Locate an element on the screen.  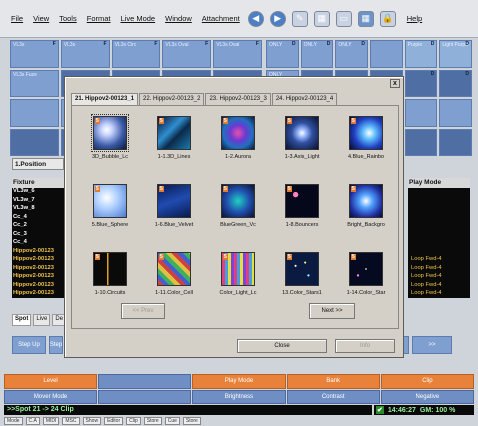
dialog-close-icon: x is located at coordinates (395, 83).